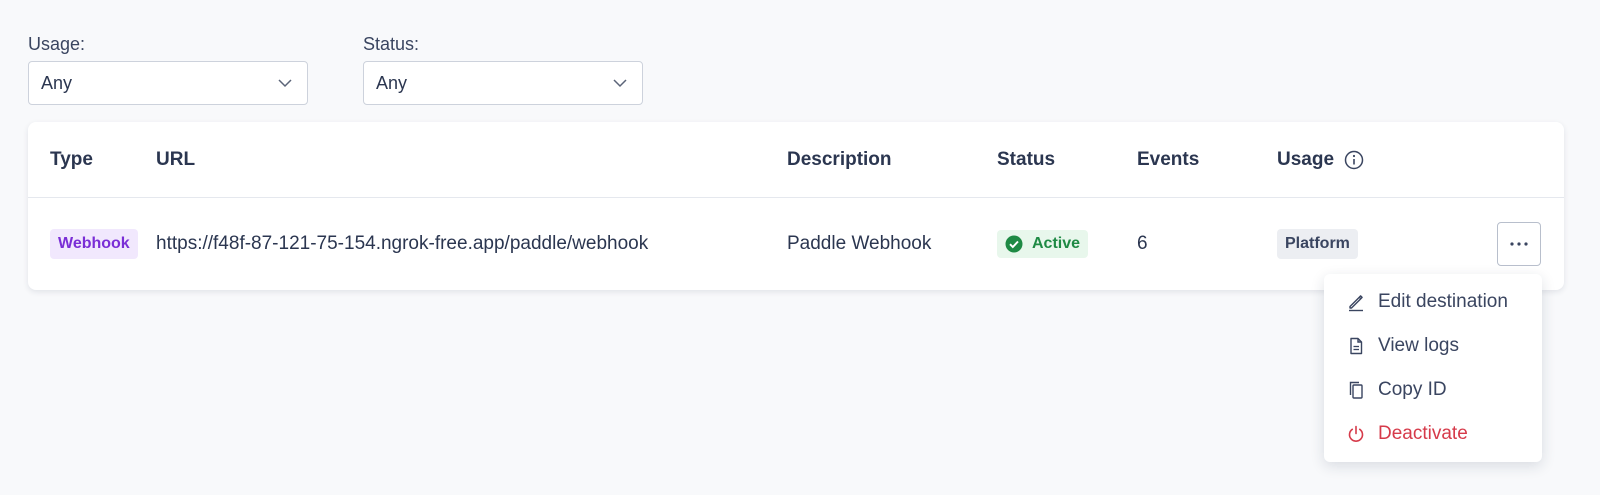 This screenshot has height=495, width=1600. I want to click on more-horizontal-icon, so click(1519, 244).